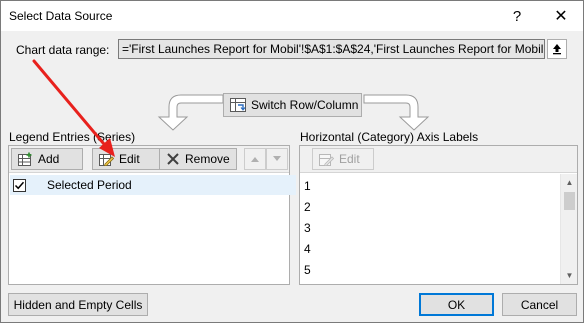 The image size is (584, 324). I want to click on switch-right-curve-arrow, so click(396, 112).